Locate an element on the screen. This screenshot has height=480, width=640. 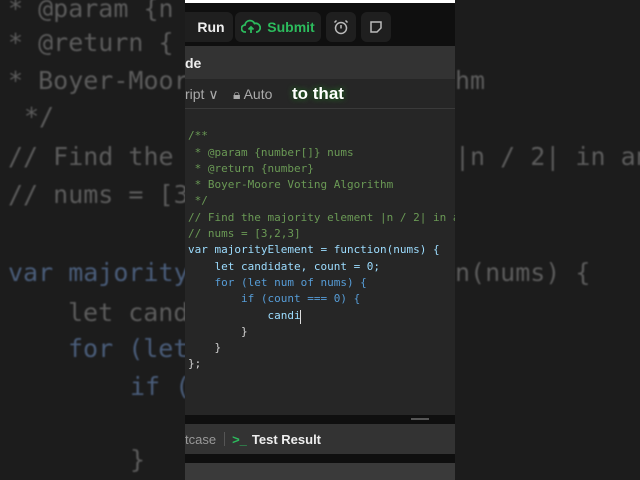
code-line: * @param {number[]} nums is located at coordinates (271, 152).